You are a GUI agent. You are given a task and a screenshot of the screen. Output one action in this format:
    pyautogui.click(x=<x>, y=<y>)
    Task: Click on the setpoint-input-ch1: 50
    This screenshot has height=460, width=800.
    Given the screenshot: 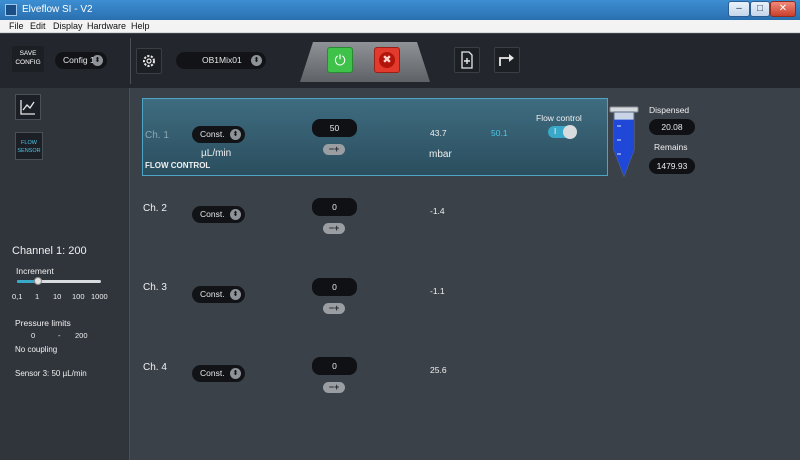 What is the action you would take?
    pyautogui.click(x=334, y=128)
    